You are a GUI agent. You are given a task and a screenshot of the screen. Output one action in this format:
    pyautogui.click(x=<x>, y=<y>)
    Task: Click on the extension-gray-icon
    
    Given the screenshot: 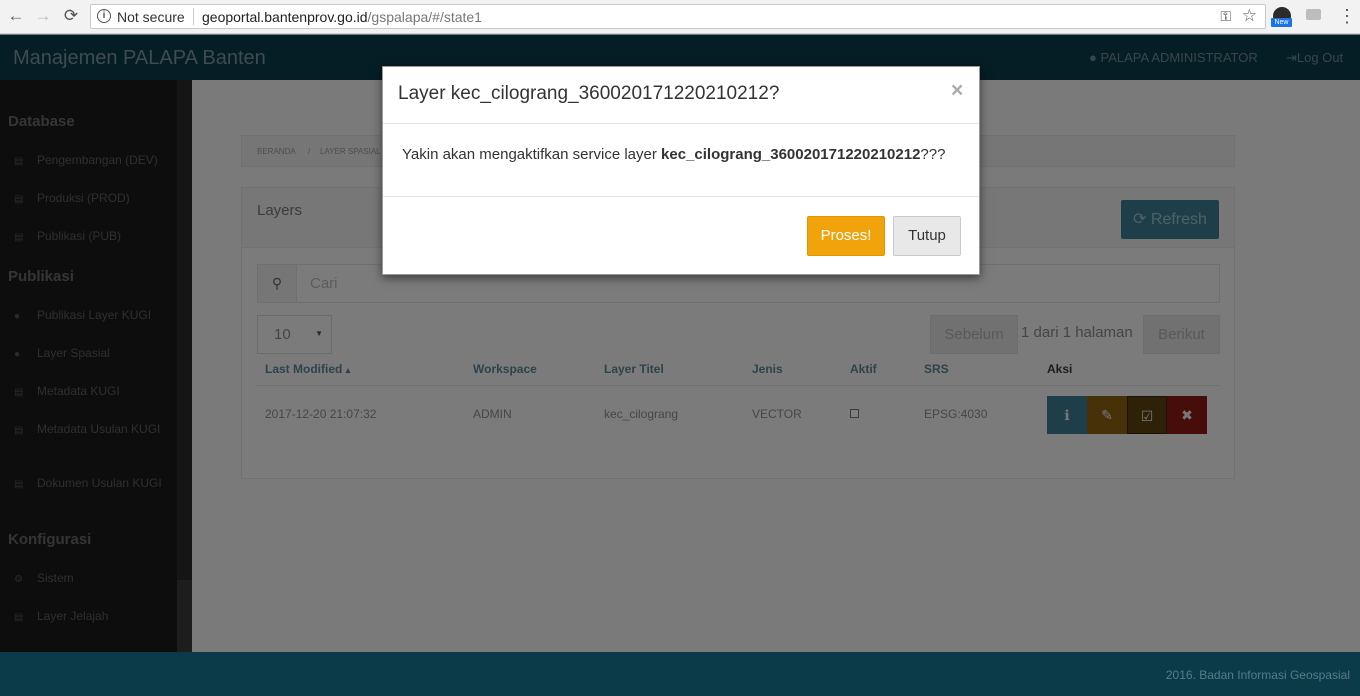 What is the action you would take?
    pyautogui.click(x=1313, y=14)
    